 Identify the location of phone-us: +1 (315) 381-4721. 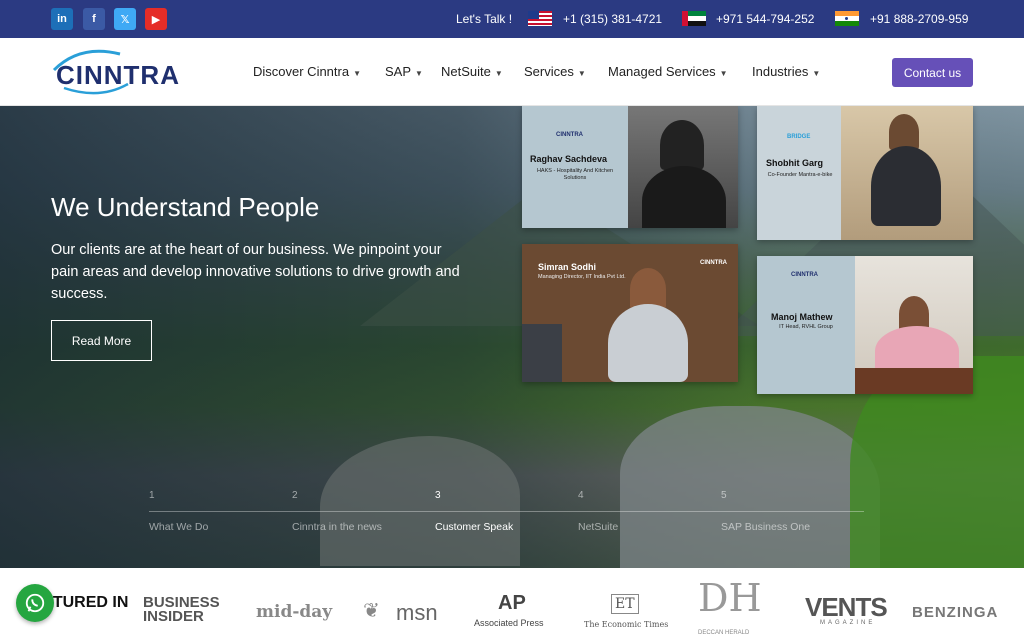
(612, 19).